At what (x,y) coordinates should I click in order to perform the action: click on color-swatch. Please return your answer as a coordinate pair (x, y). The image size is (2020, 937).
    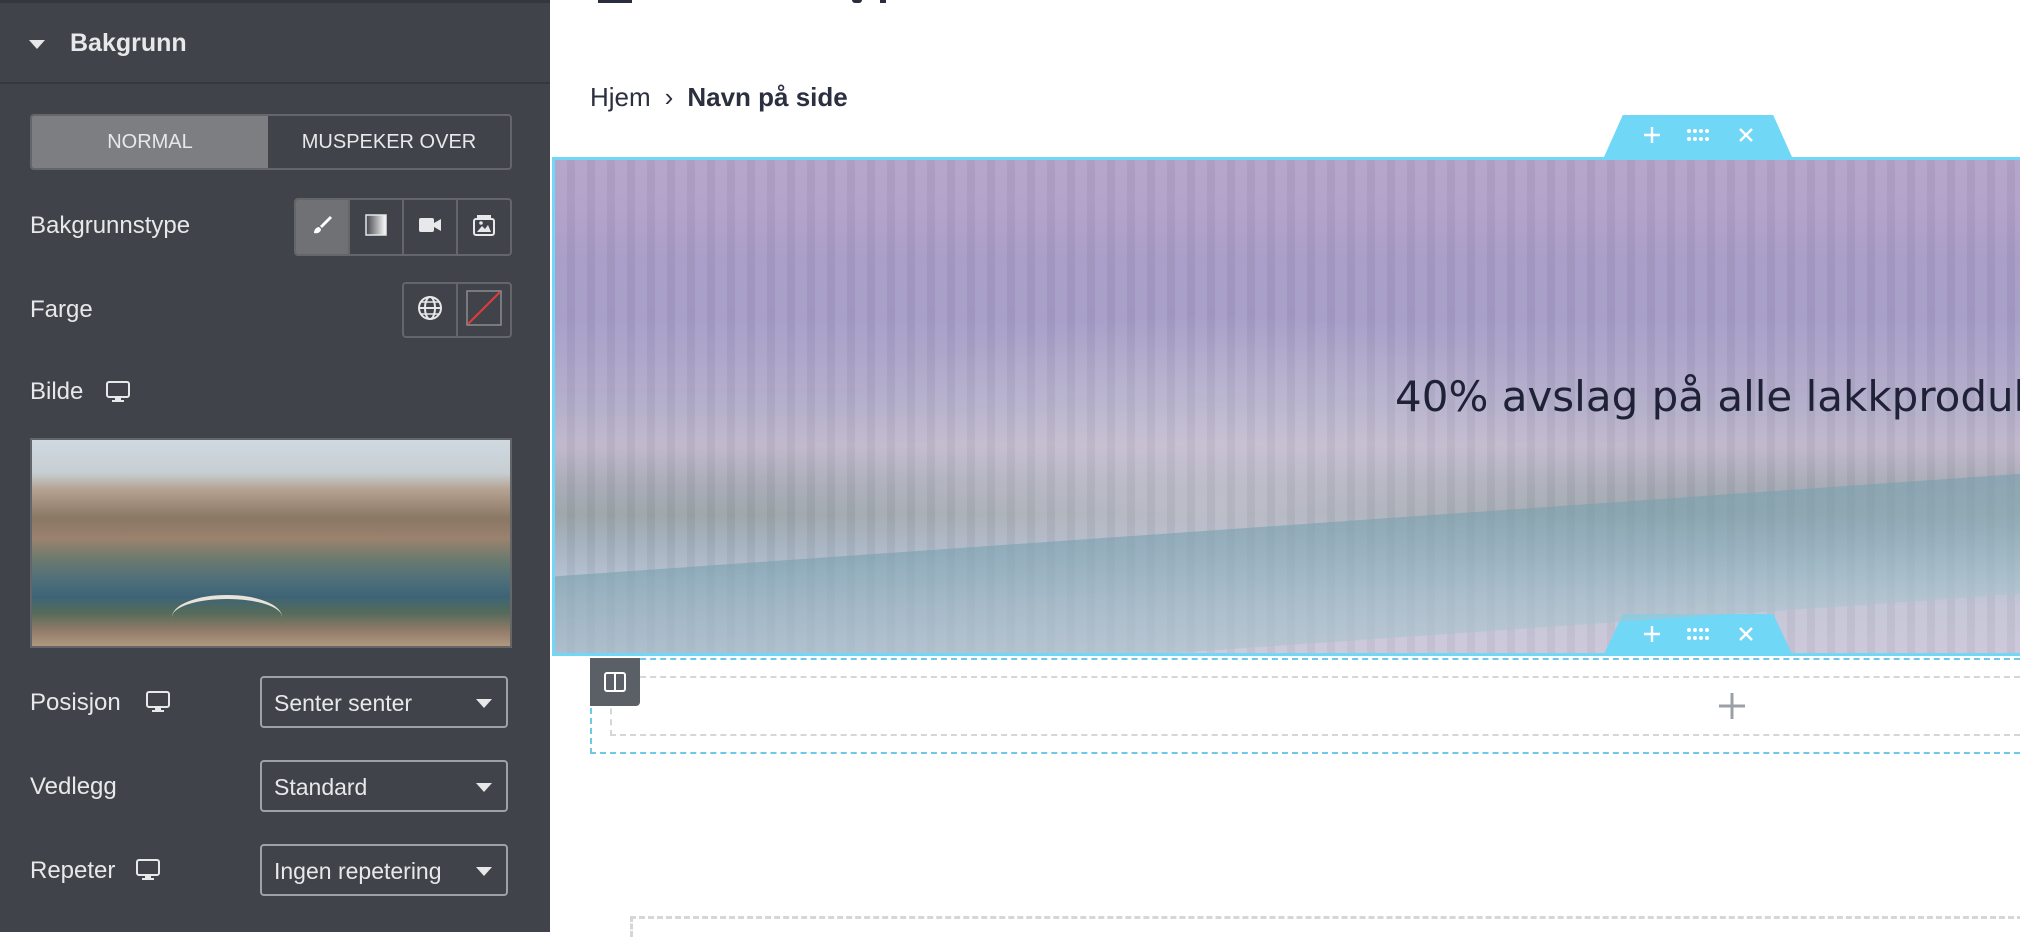
    Looking at the image, I should click on (484, 310).